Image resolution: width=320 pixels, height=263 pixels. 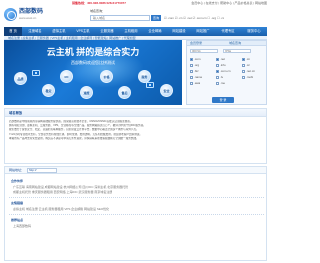 I want to click on top-links: 会员中心 | 在线支付 | 帮助中心 | 产品价格总表 | 网站地图, so click(x=229, y=3).